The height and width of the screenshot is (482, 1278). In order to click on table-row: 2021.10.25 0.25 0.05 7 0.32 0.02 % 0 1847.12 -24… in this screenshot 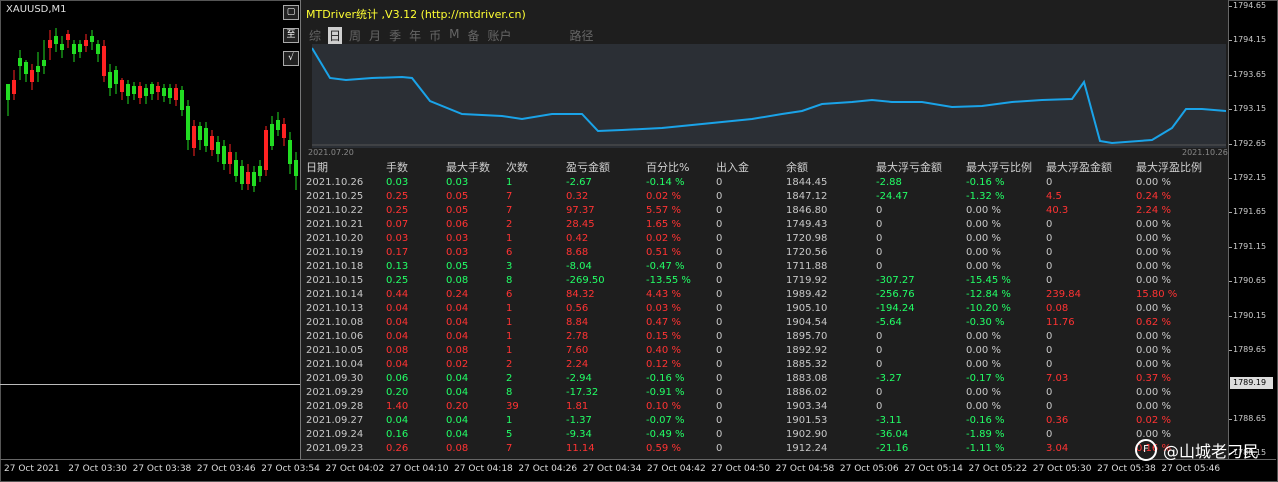, I will do `click(766, 197)`.